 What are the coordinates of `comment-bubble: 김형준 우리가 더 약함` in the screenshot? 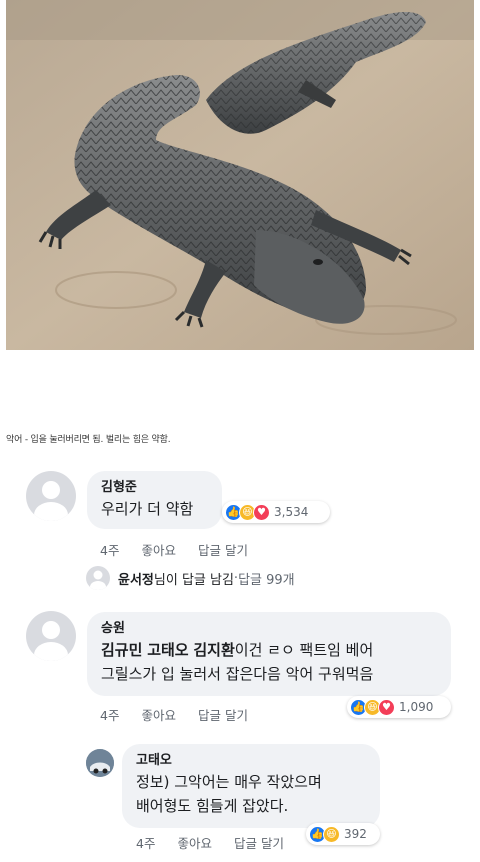 It's located at (154, 500).